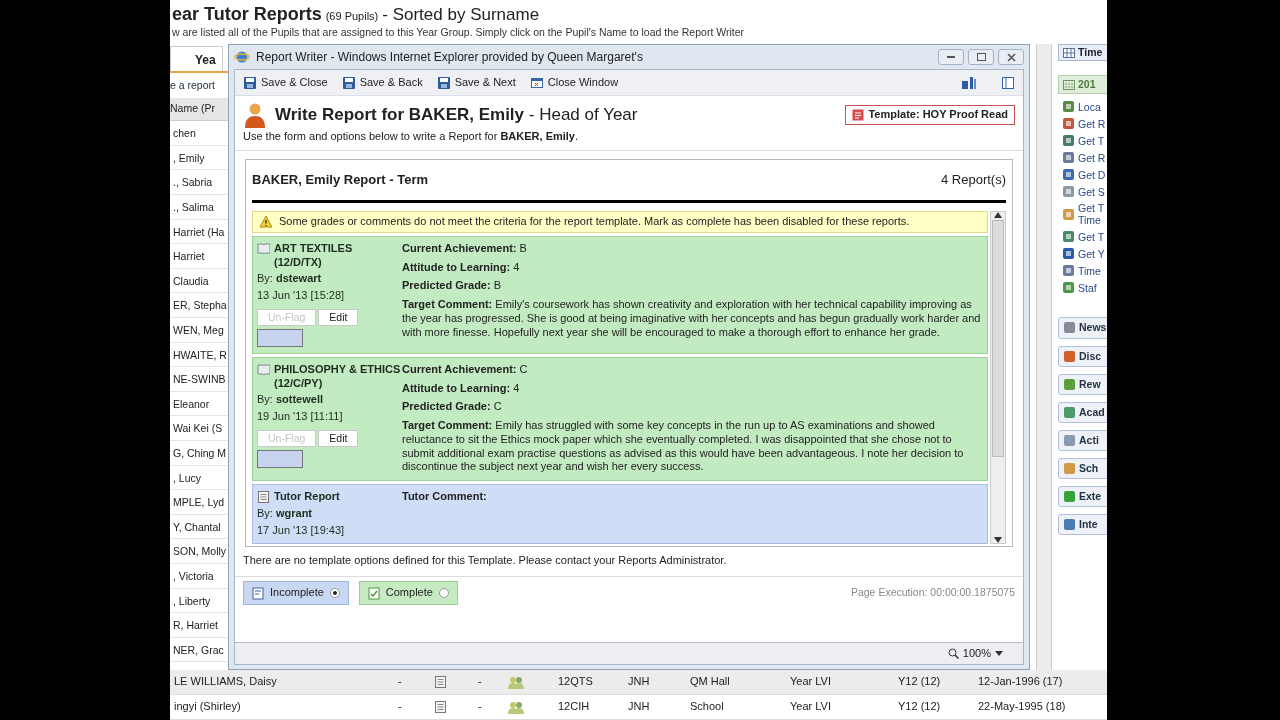 The image size is (1280, 720). I want to click on template-button: Template: HOY Proof Read, so click(930, 115).